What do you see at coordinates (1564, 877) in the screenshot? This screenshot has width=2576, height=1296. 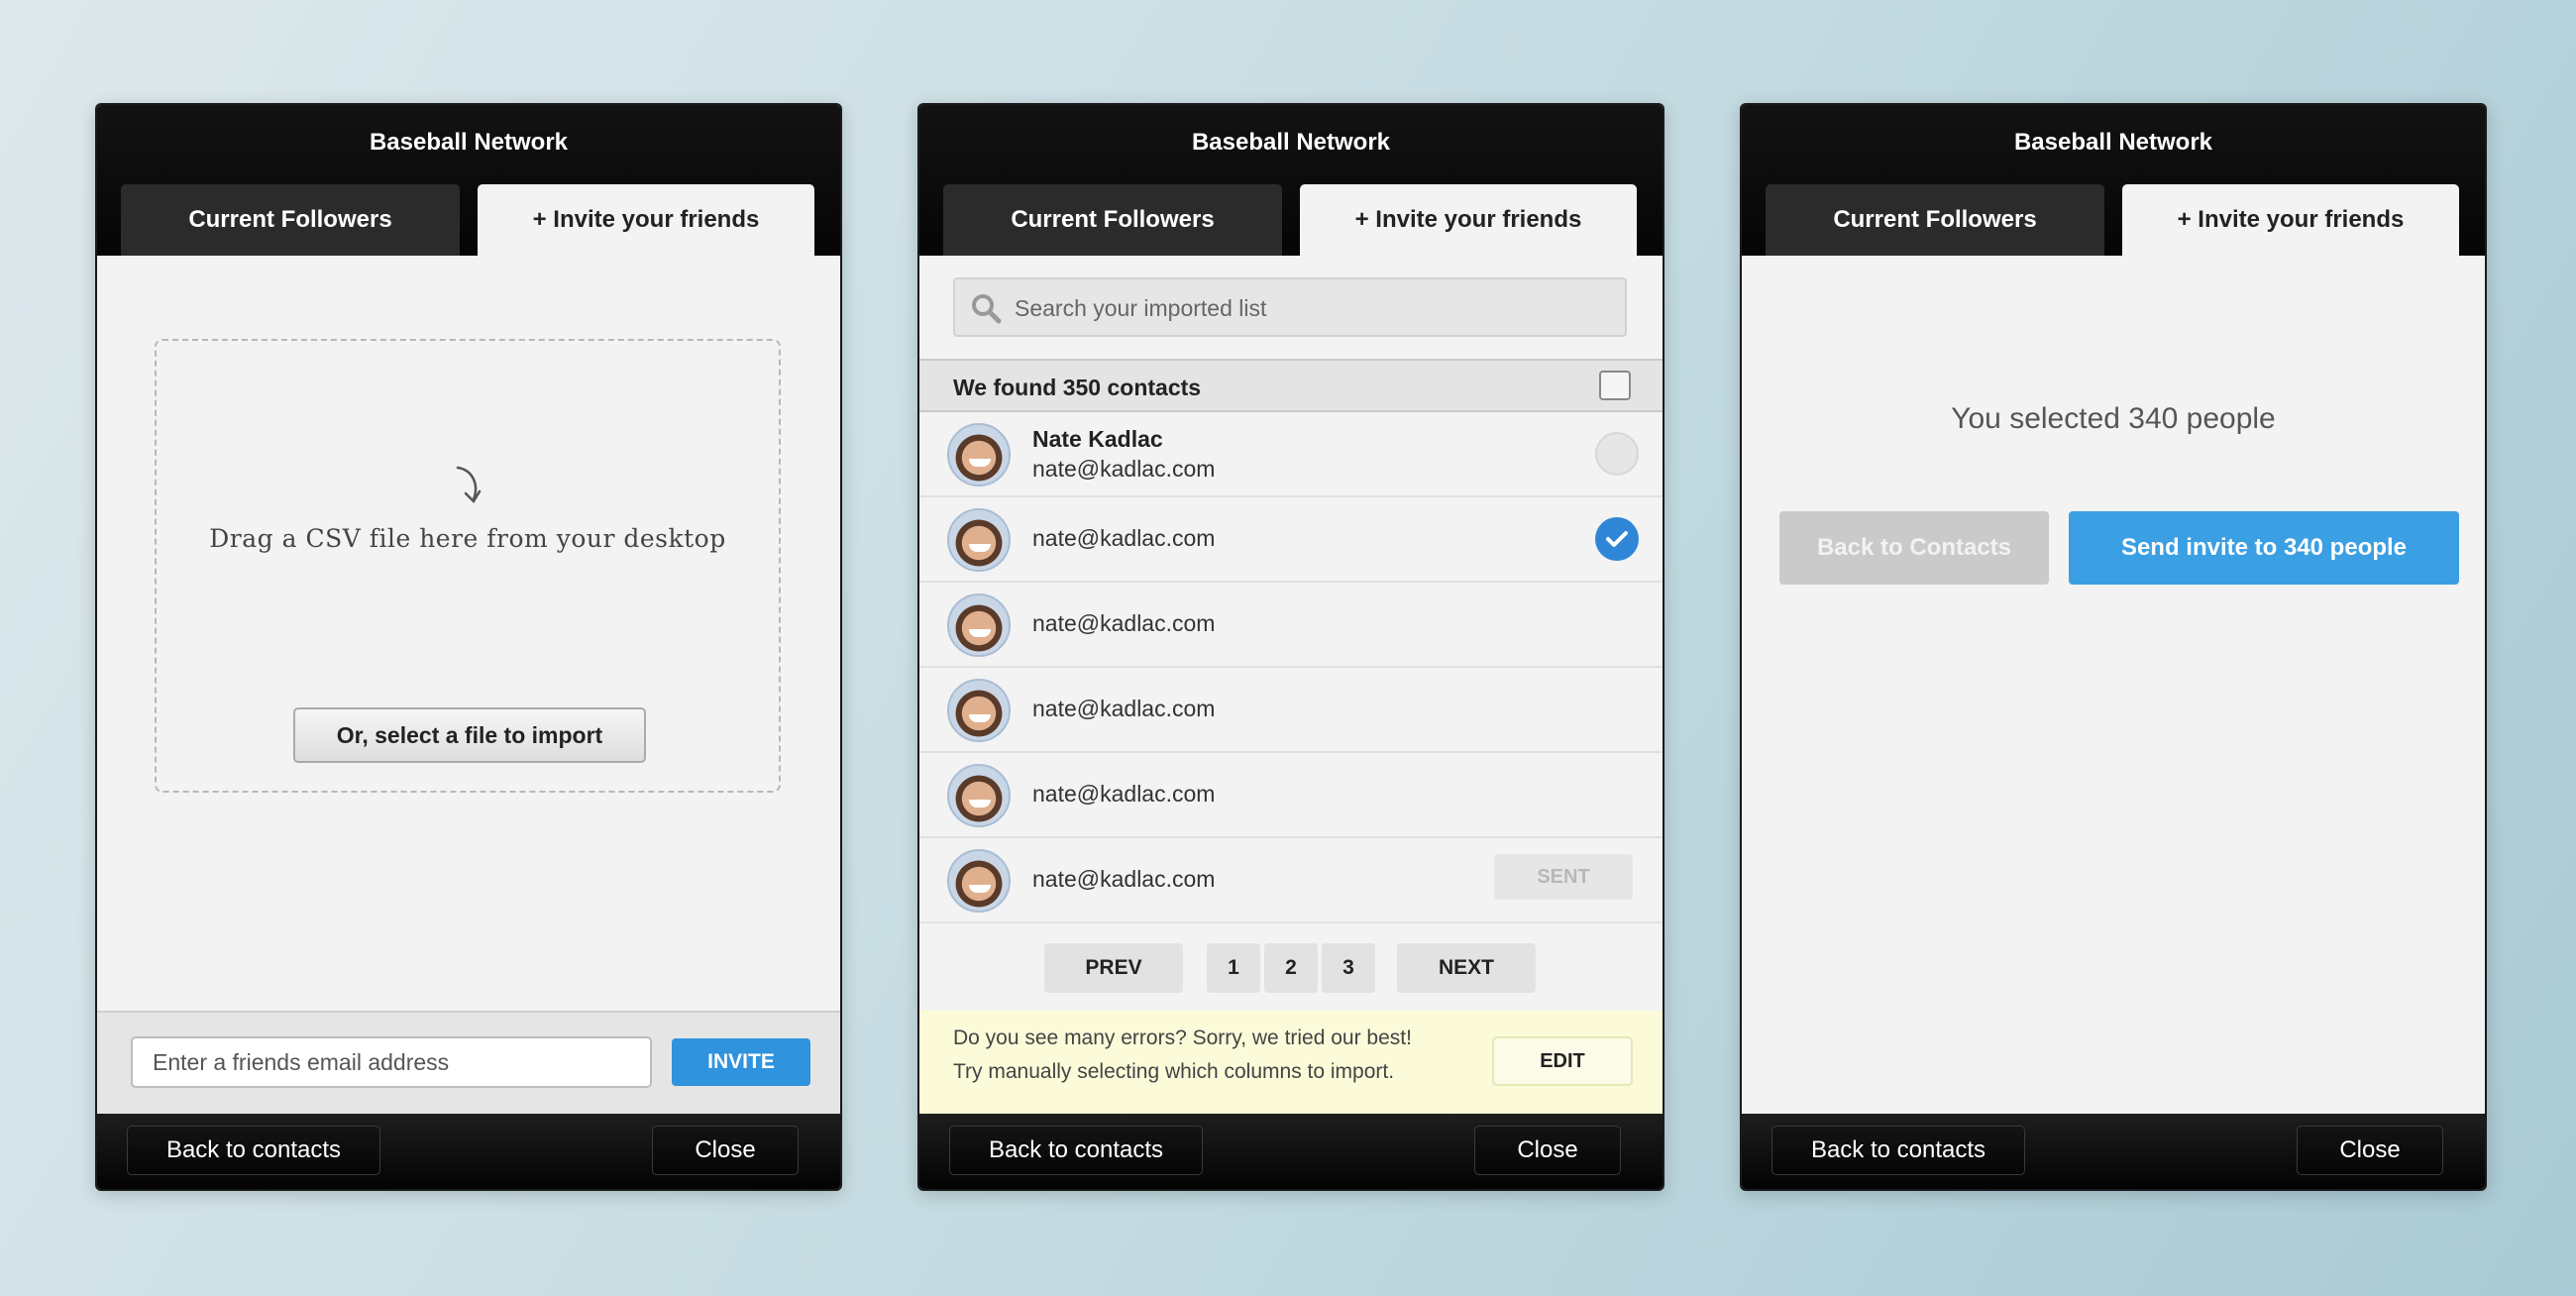 I see `sent-badge: SENT` at bounding box center [1564, 877].